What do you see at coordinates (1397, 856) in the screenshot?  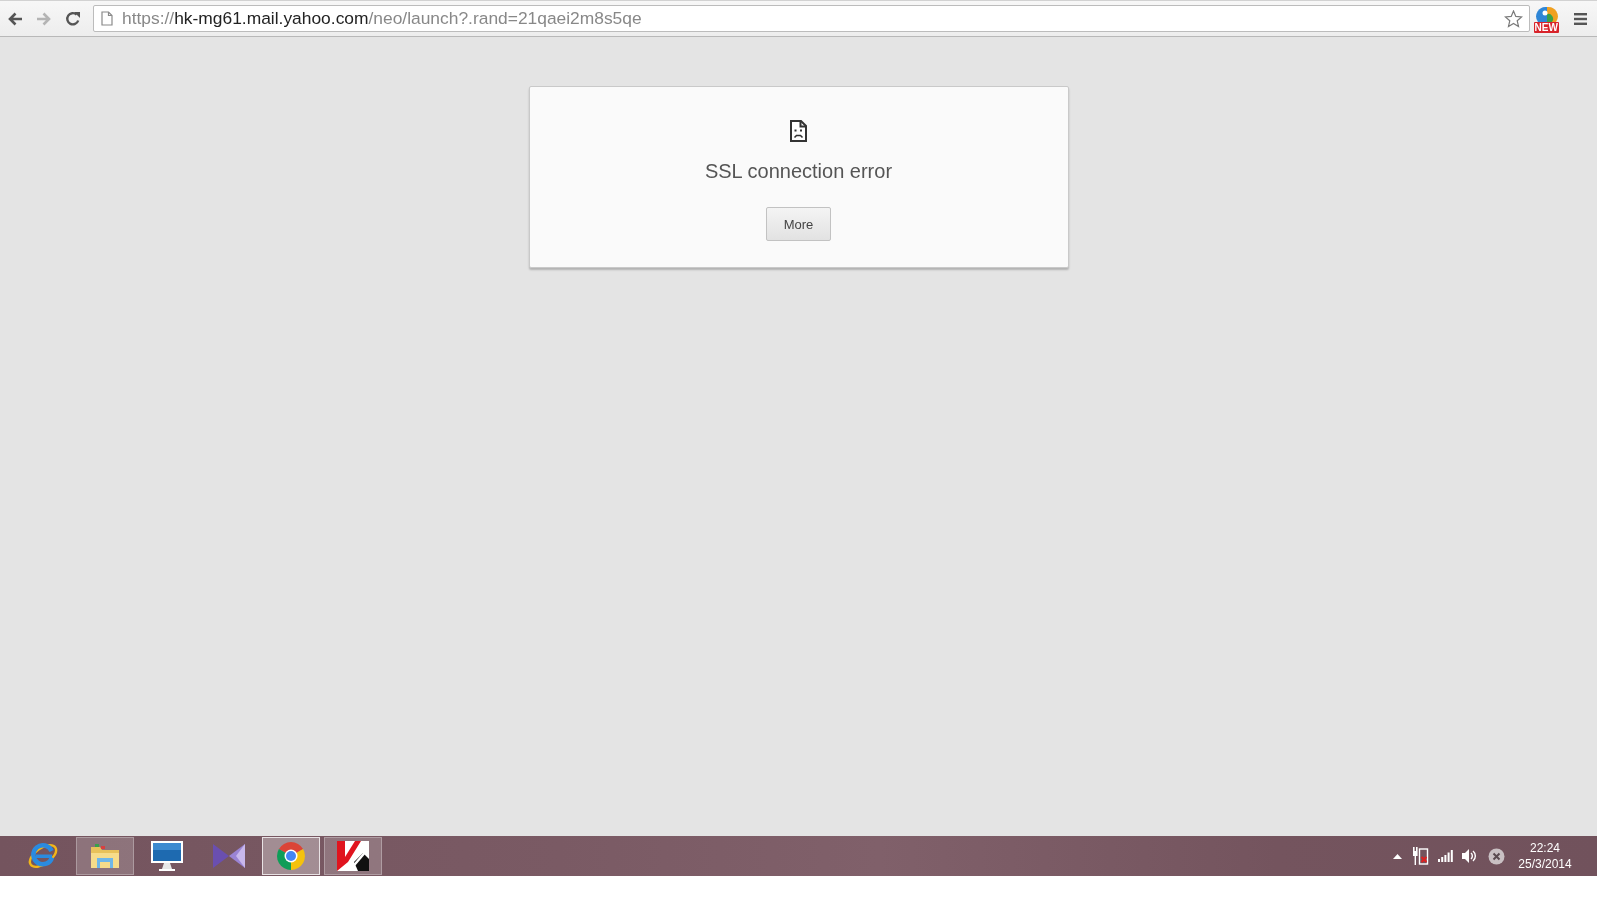 I see `caret-up-icon` at bounding box center [1397, 856].